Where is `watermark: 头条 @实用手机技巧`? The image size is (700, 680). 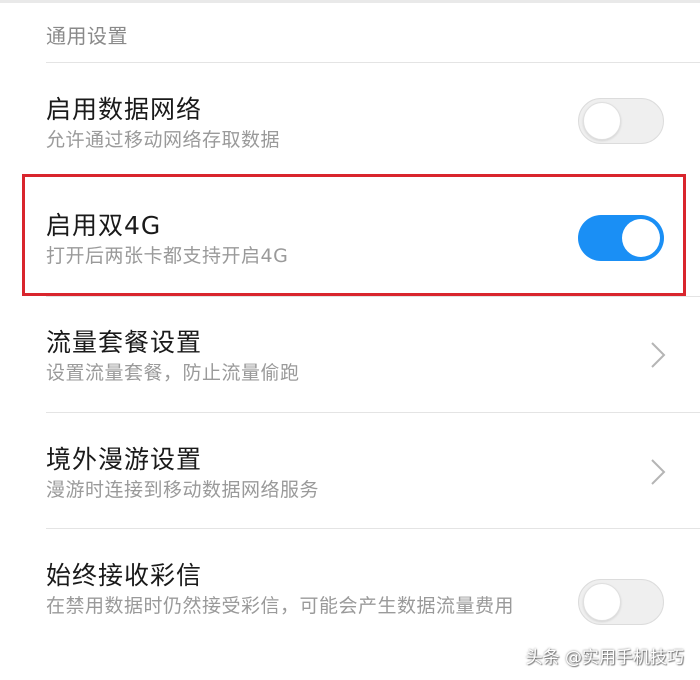
watermark: 头条 @实用手机技巧 is located at coordinates (604, 658).